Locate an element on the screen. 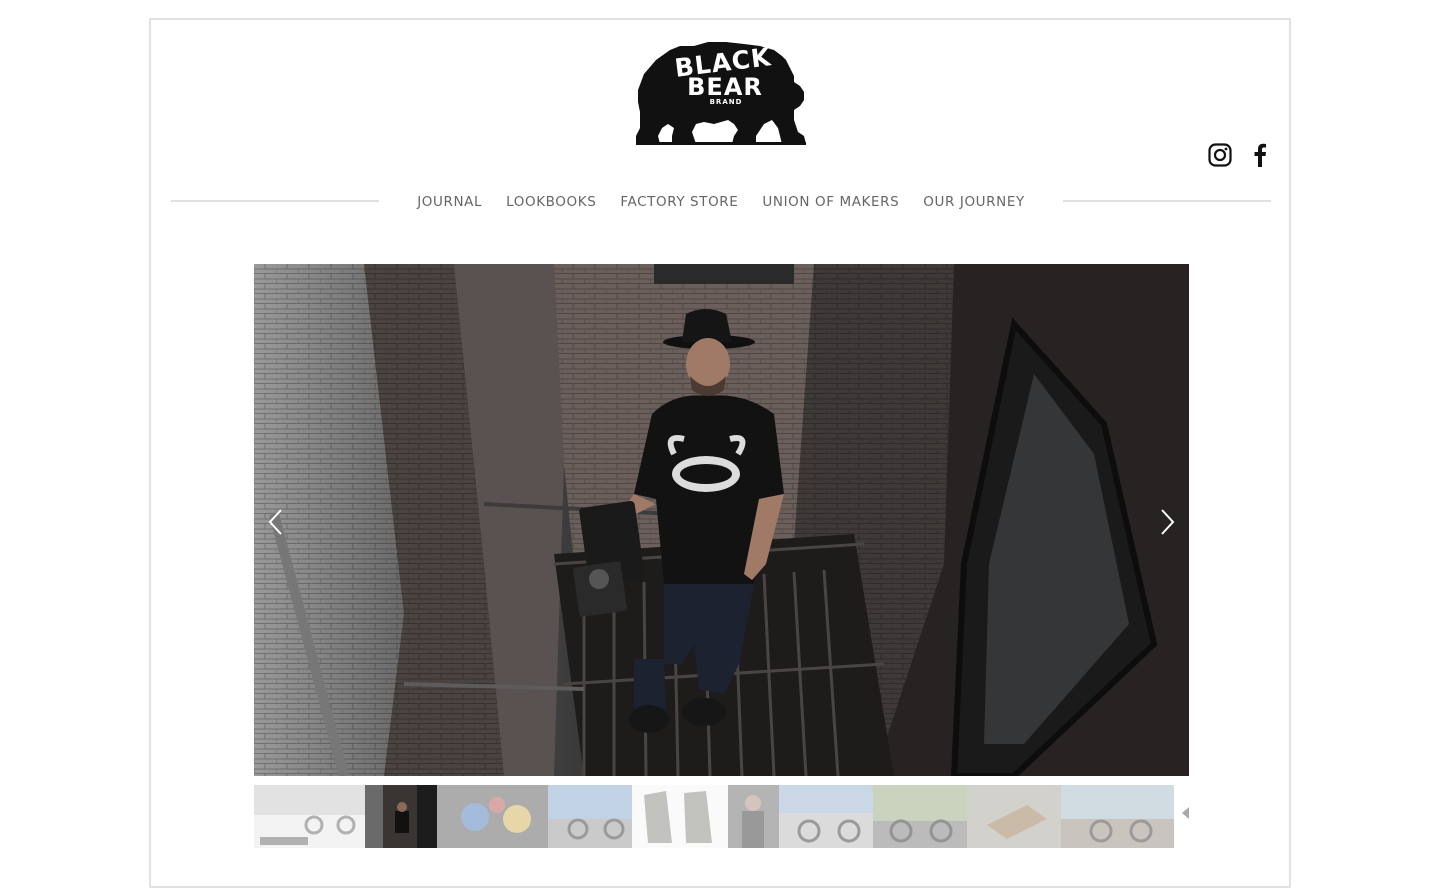 The image size is (1442, 888). chevron-right-icon is located at coordinates (1168, 522).